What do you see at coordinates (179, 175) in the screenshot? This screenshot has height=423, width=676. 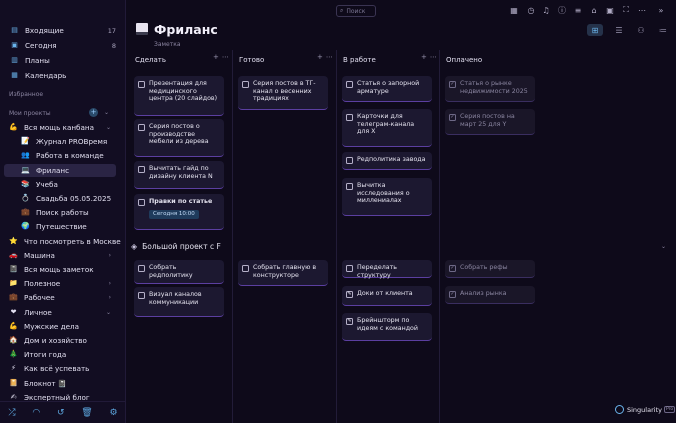 I see `task-card: Вычитать гайд по дизайну клиента N` at bounding box center [179, 175].